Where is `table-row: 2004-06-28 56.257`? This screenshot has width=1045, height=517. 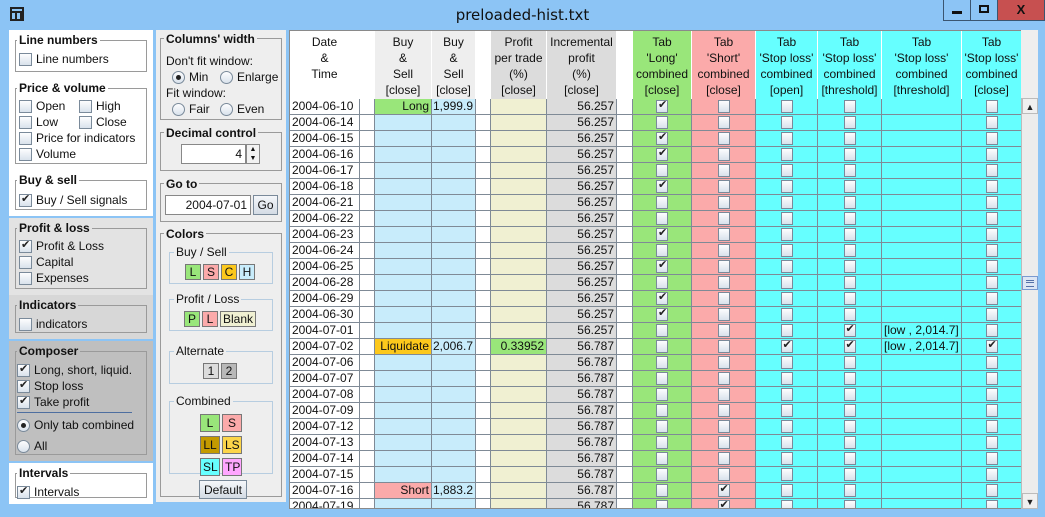
table-row: 2004-06-28 56.257 is located at coordinates (656, 283).